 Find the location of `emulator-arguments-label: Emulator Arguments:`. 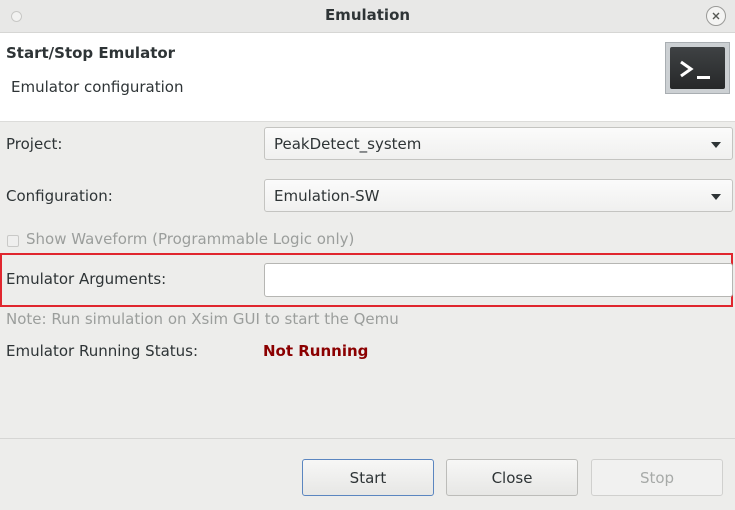

emulator-arguments-label: Emulator Arguments: is located at coordinates (86, 279).